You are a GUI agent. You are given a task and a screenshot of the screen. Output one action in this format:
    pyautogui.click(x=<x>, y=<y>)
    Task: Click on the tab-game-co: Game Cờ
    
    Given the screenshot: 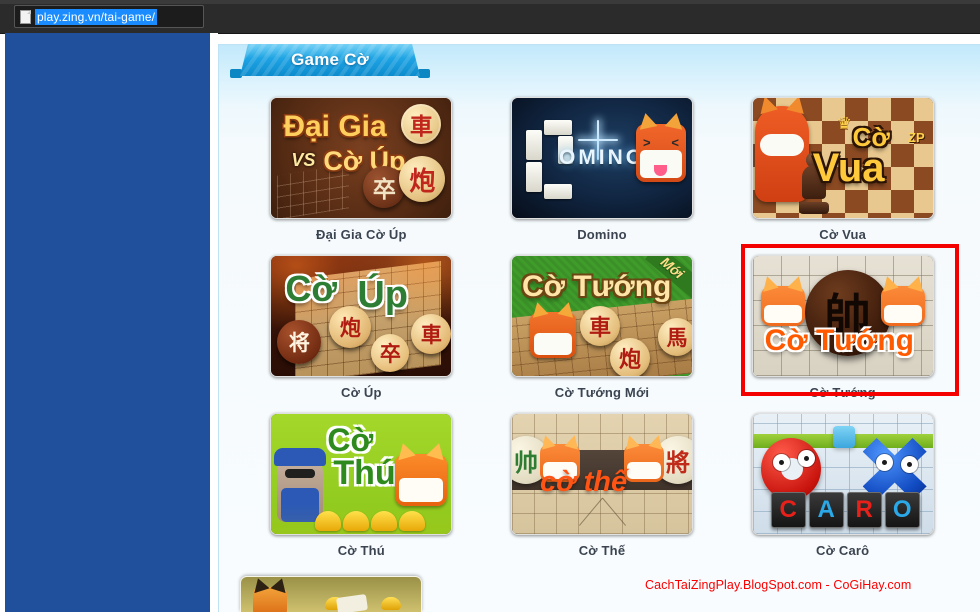 What is the action you would take?
    pyautogui.click(x=330, y=60)
    